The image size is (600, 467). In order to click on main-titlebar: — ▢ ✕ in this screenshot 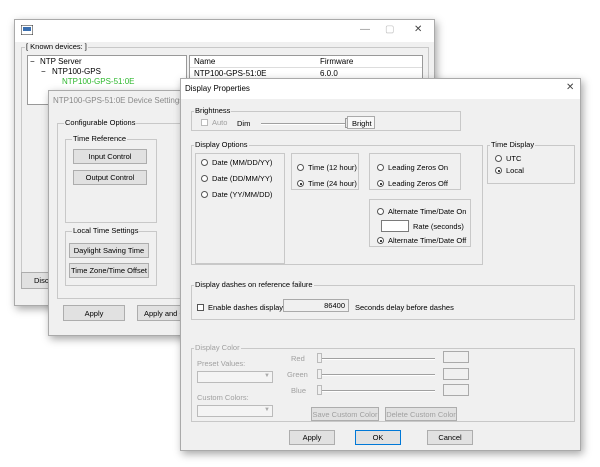, I will do `click(224, 31)`.